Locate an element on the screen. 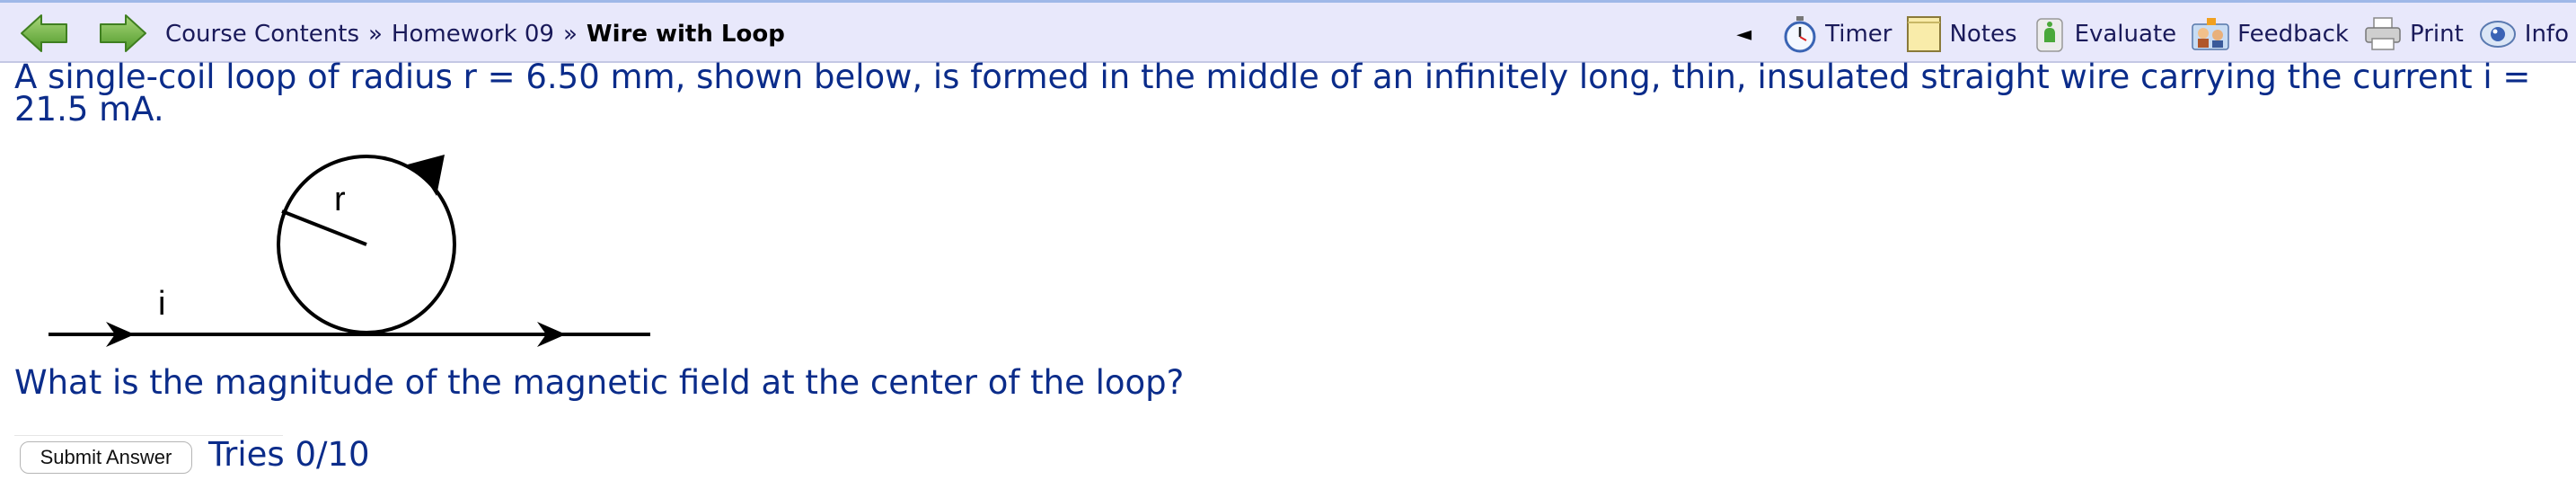  timer-button: Timer is located at coordinates (1837, 34).